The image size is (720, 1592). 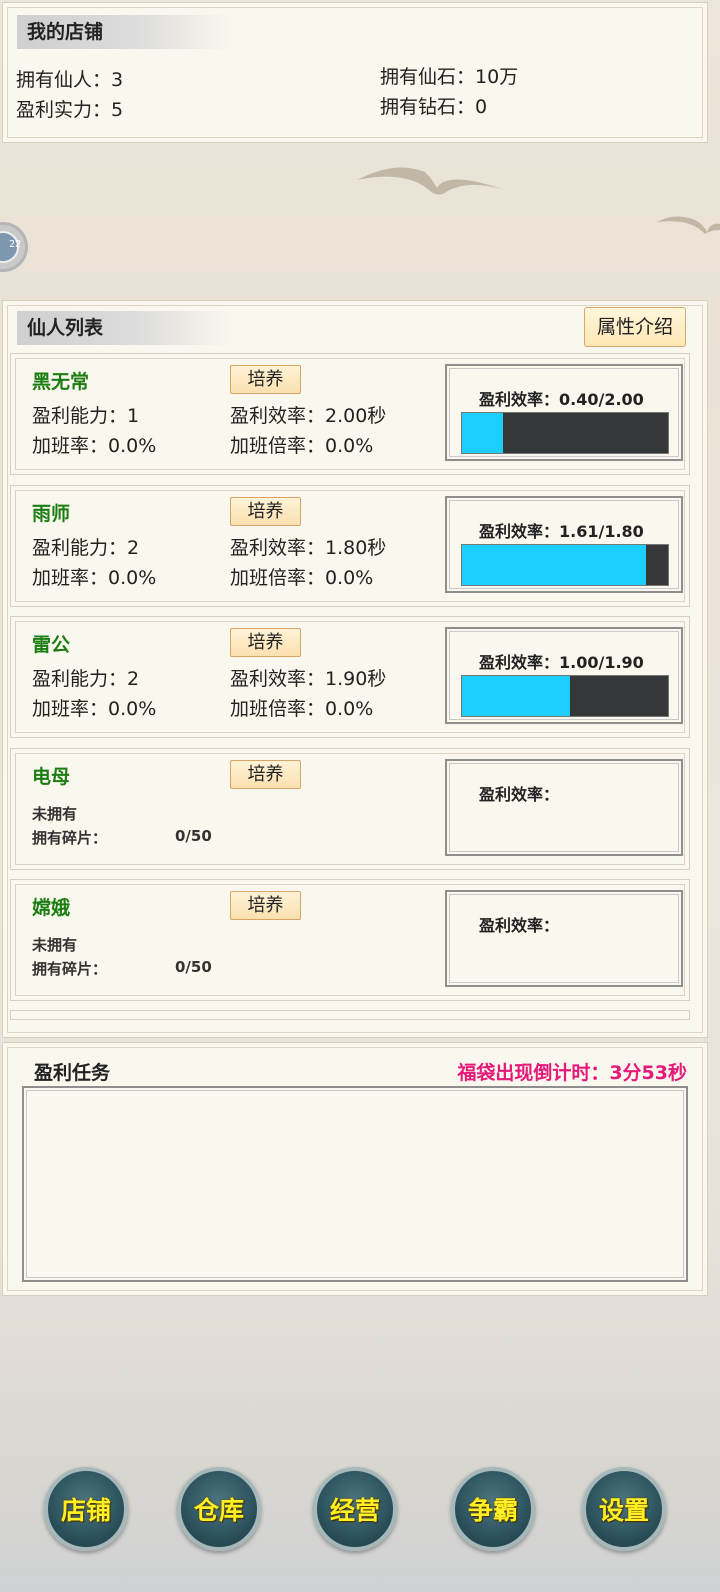 I want to click on diamonds-stat: 拥有钻石：0, so click(x=433, y=105).